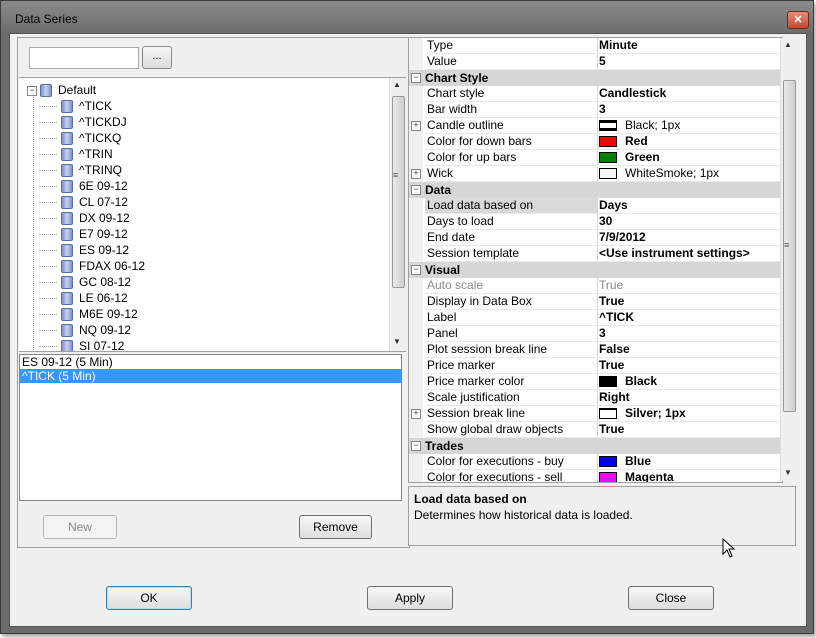 This screenshot has height=638, width=816. I want to click on prop-row-show-global-draw: Show global draw objects True, so click(595, 430).